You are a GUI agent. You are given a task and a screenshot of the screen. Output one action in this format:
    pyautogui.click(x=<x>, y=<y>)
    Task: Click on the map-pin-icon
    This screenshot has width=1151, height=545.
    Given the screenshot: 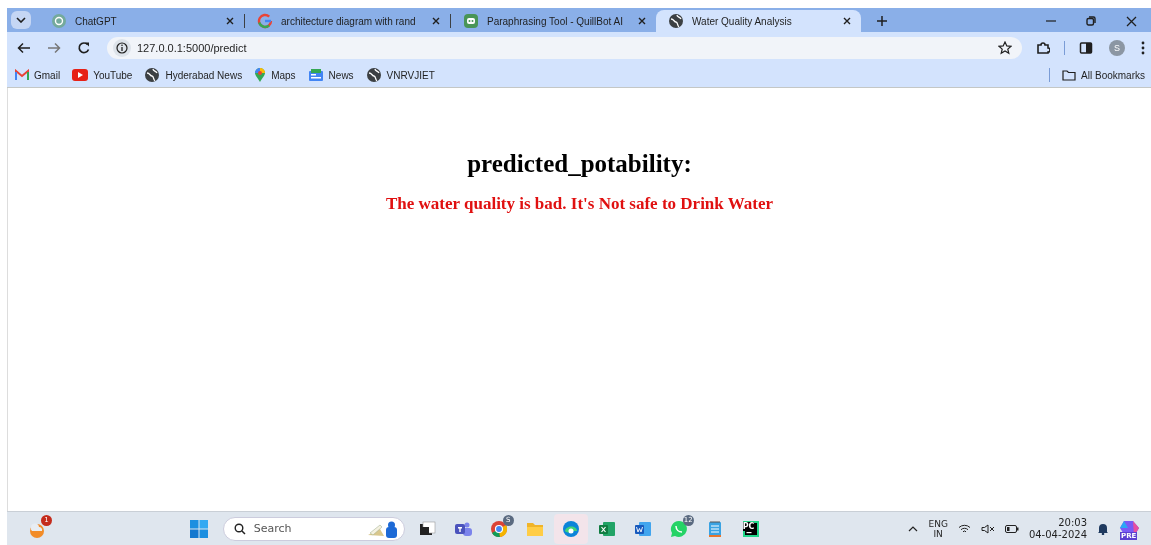 What is the action you would take?
    pyautogui.click(x=260, y=75)
    